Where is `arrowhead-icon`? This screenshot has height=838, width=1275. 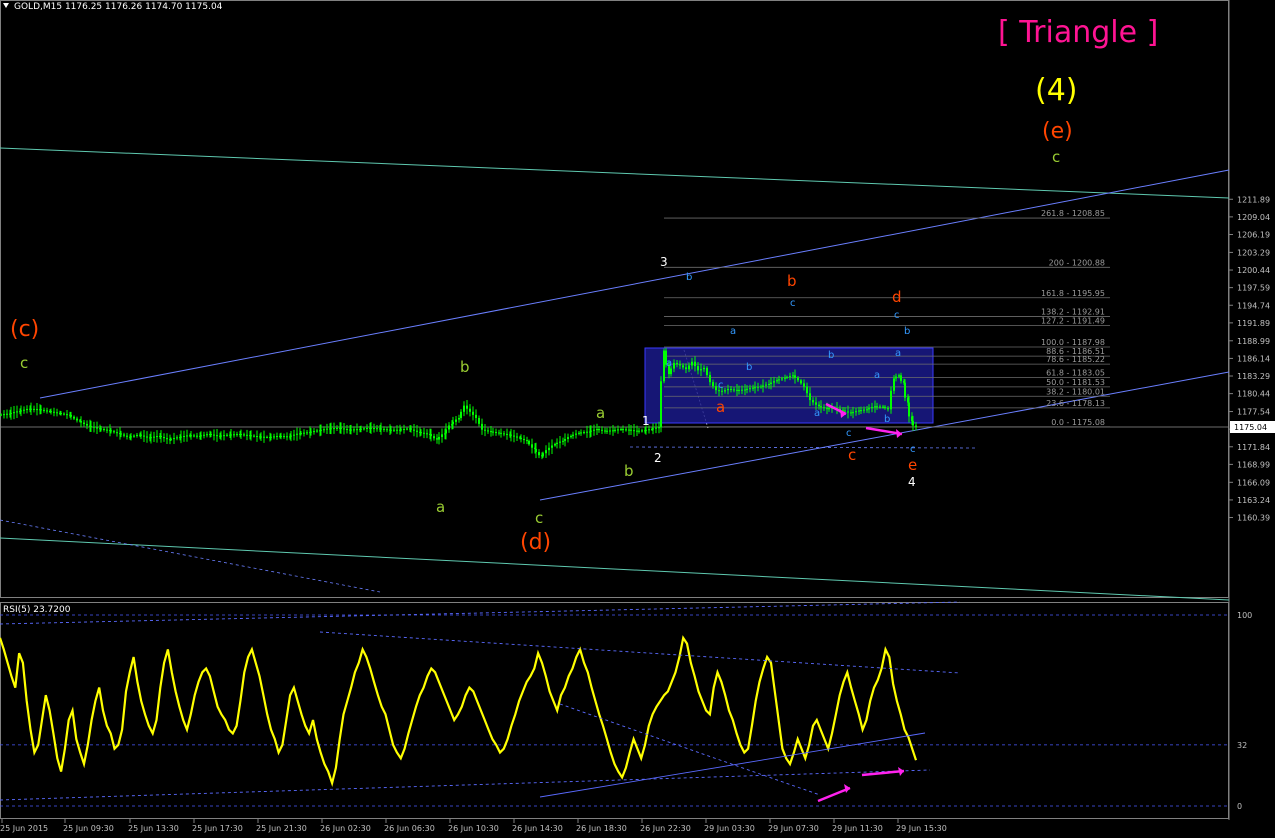 arrowhead-icon is located at coordinates (847, 788).